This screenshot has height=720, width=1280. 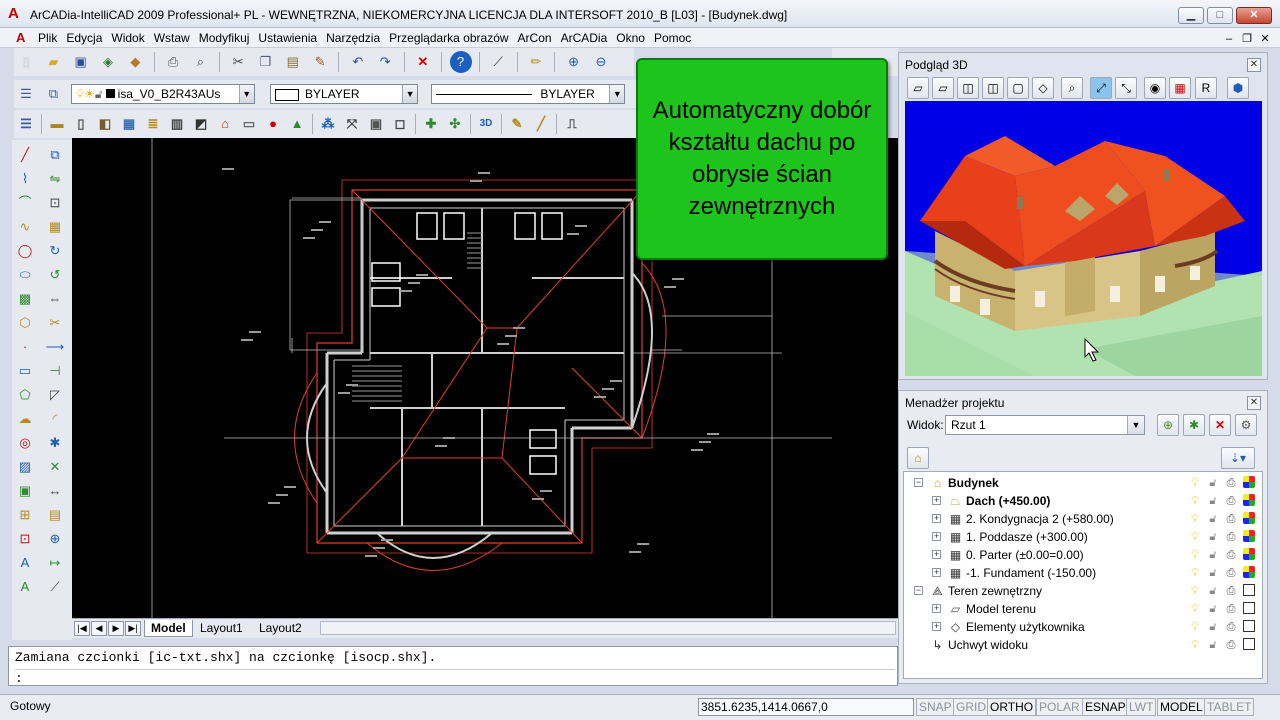 I want to click on copy-icon: ❐, so click(x=265, y=62).